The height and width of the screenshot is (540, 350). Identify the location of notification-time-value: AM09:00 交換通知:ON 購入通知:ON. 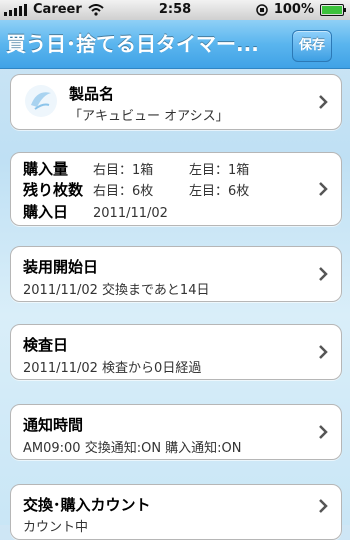
(132, 448).